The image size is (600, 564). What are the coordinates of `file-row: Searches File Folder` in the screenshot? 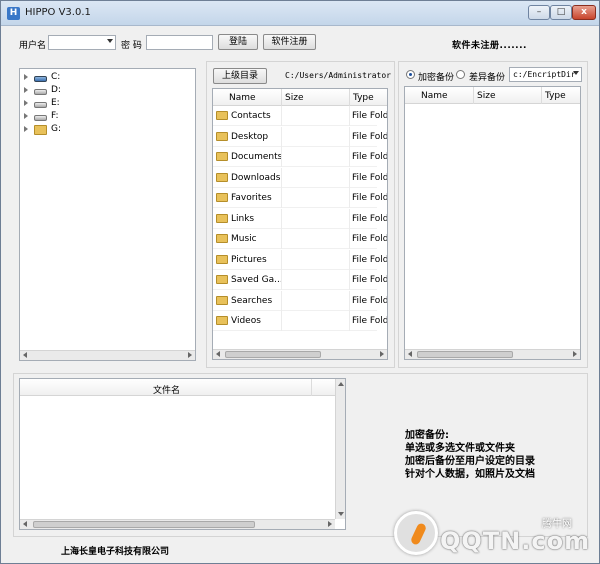 It's located at (300, 300).